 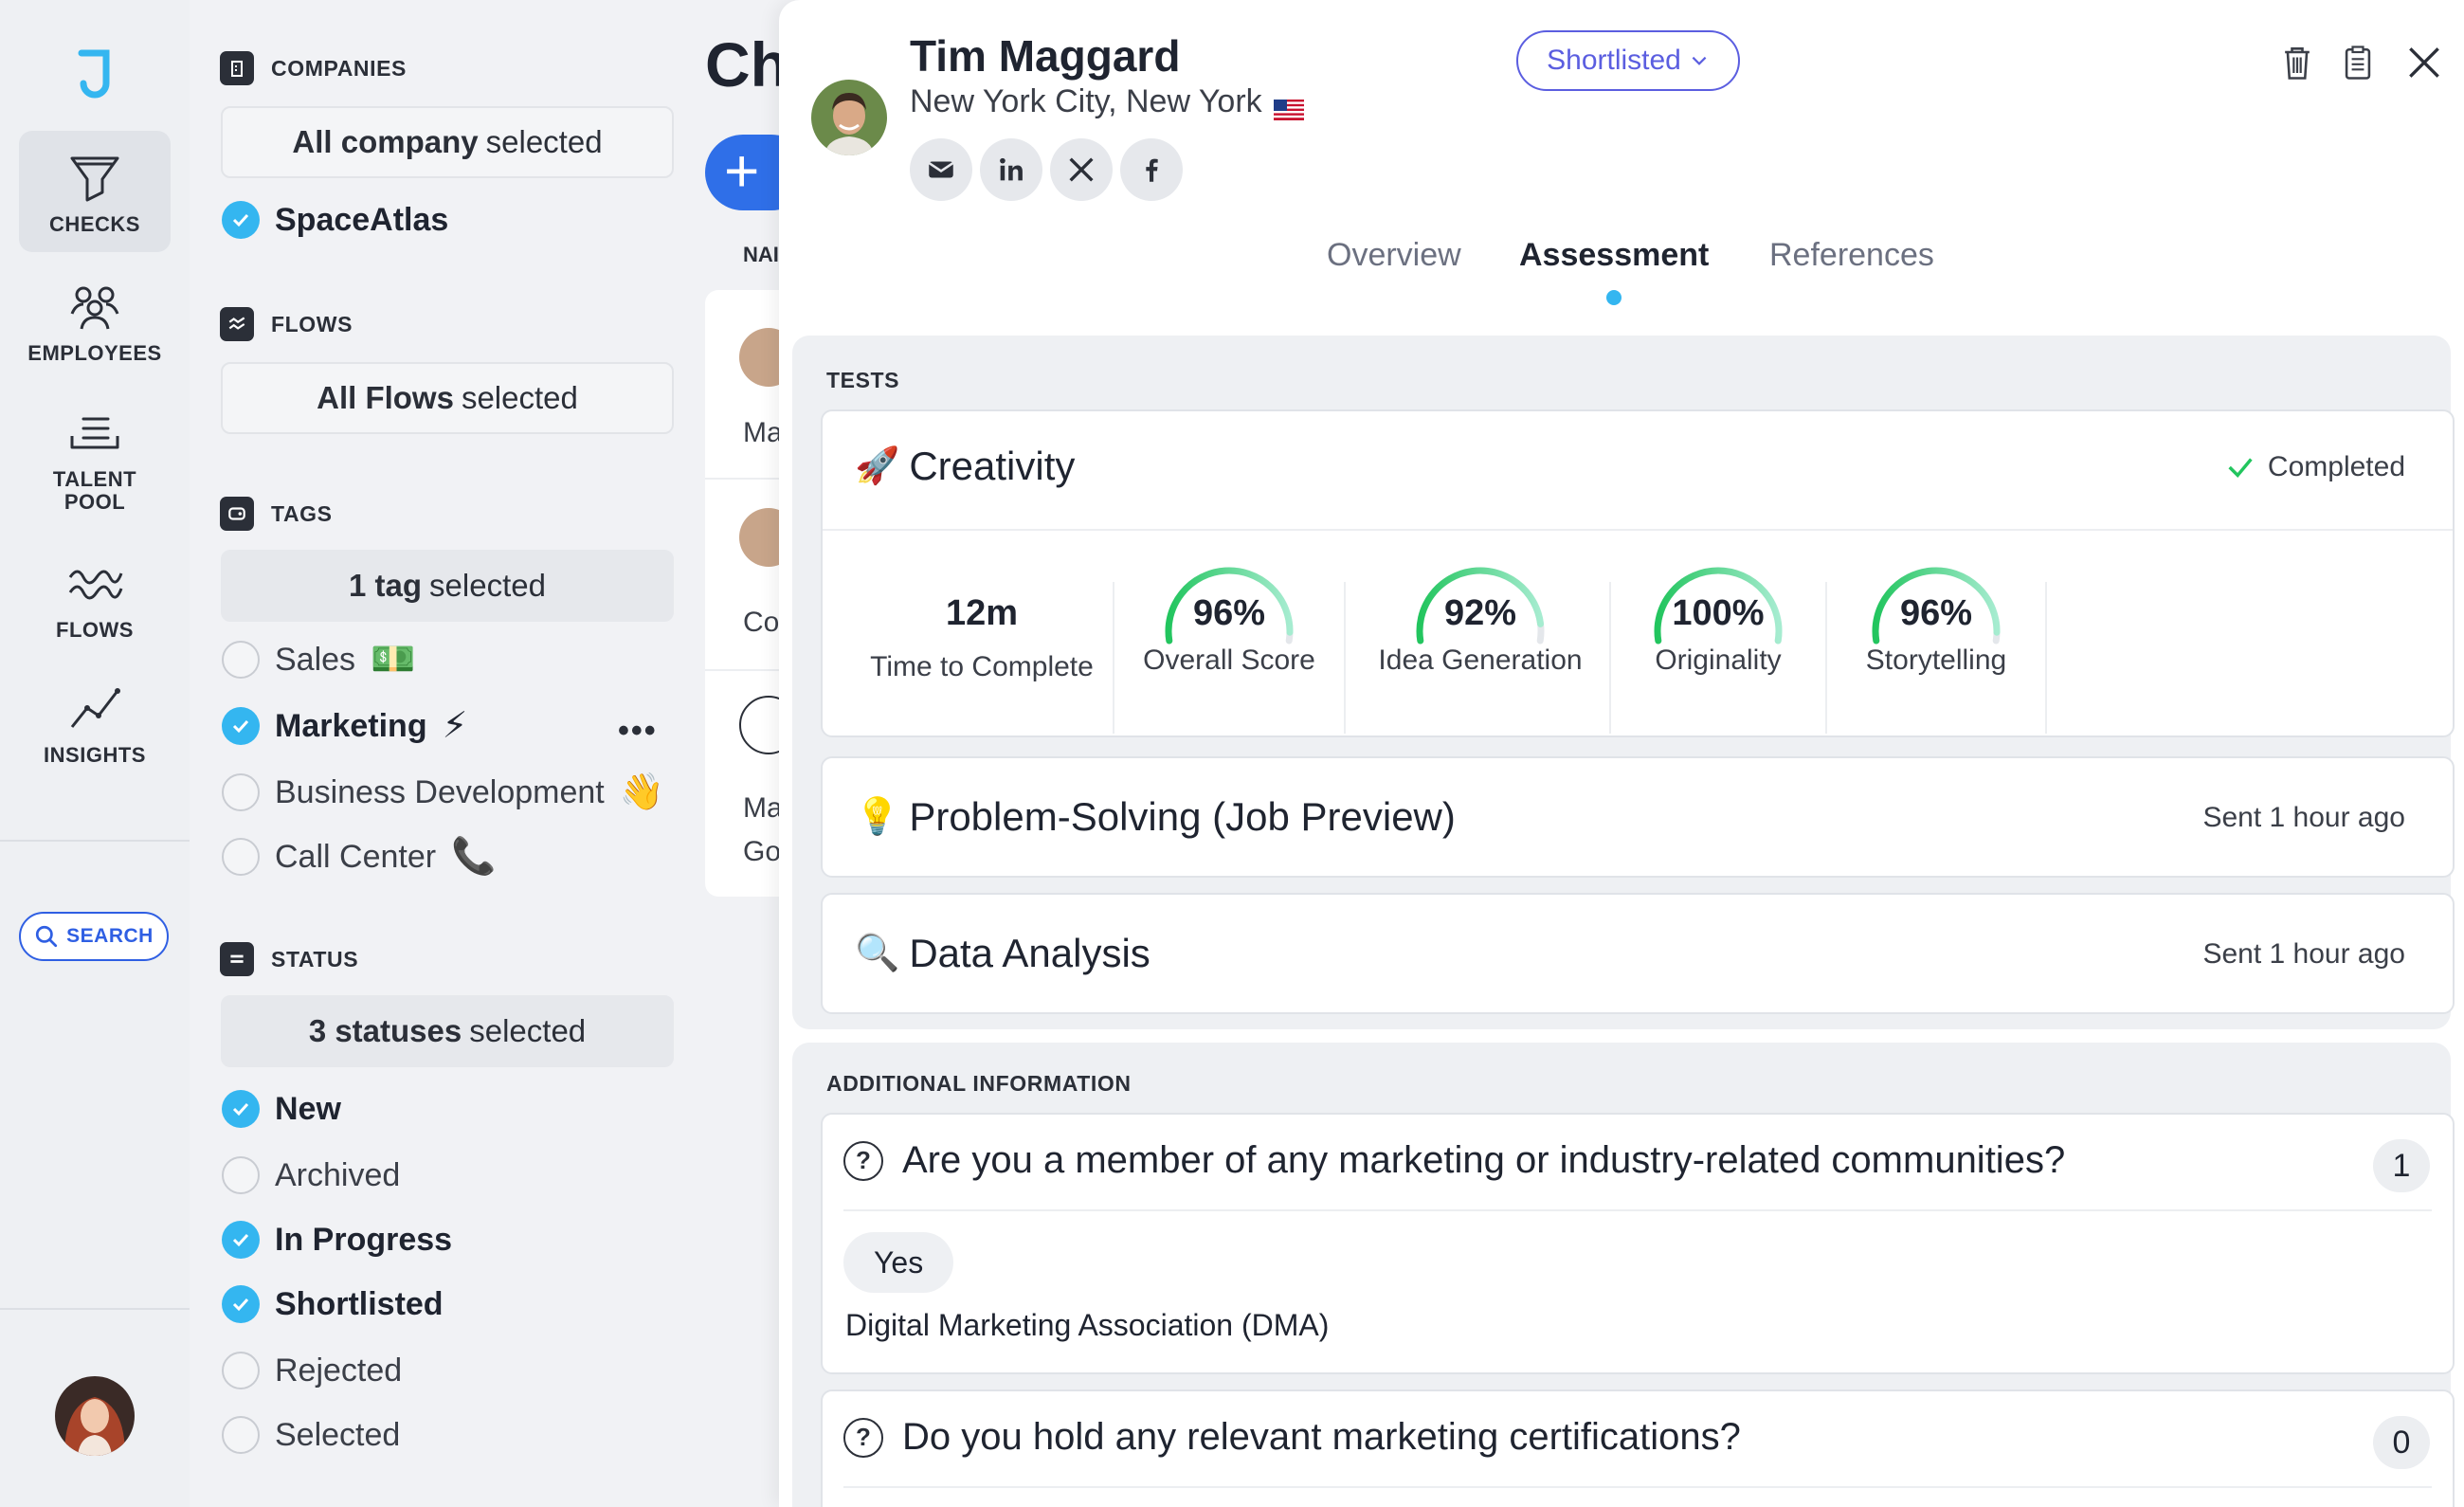 What do you see at coordinates (941, 169) in the screenshot?
I see `mail-icon` at bounding box center [941, 169].